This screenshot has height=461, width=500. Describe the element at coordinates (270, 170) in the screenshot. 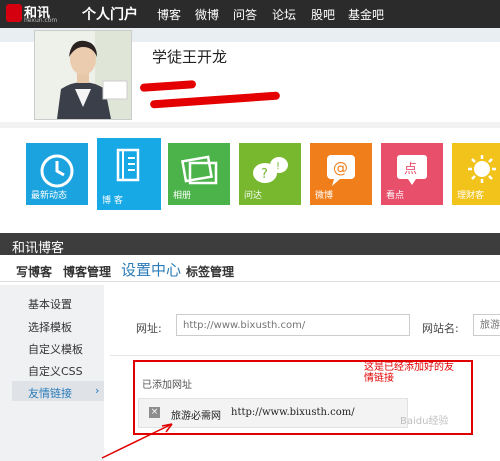

I see `question-icon: ? !` at that location.